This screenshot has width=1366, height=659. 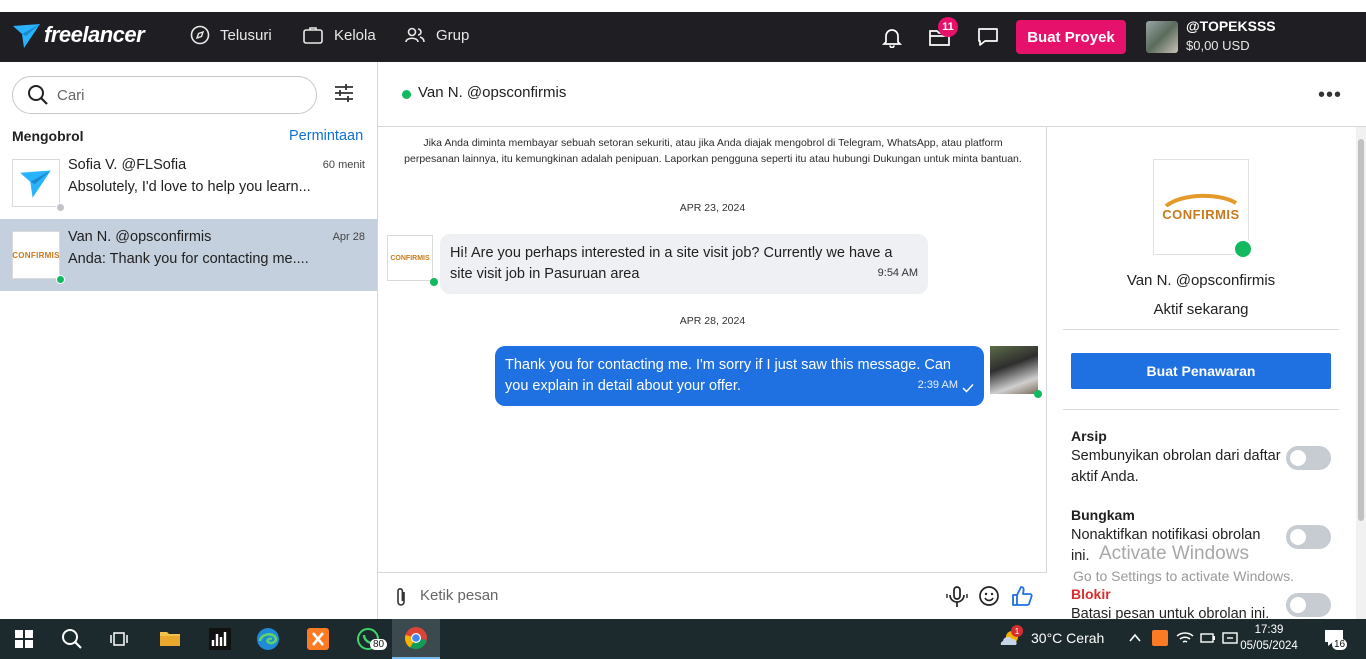 I want to click on bar-chart-app-icon, so click(x=220, y=639).